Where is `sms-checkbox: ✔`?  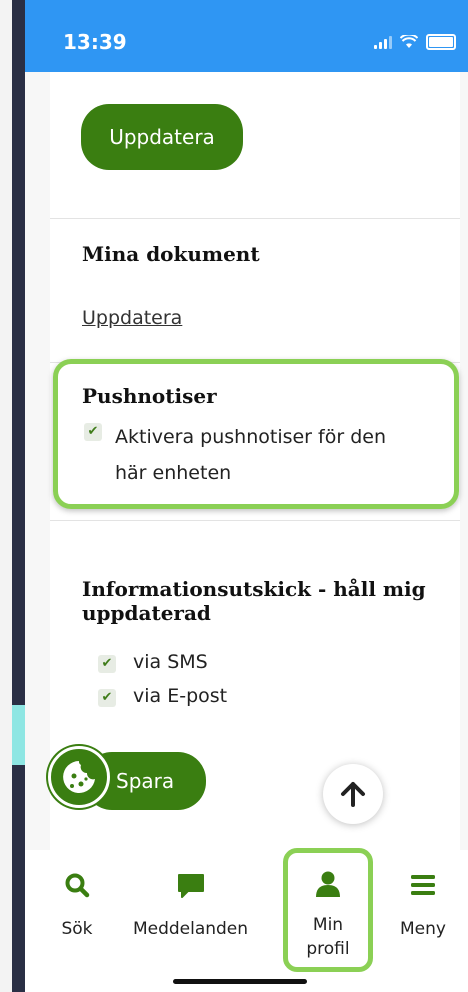
sms-checkbox: ✔ is located at coordinates (107, 664).